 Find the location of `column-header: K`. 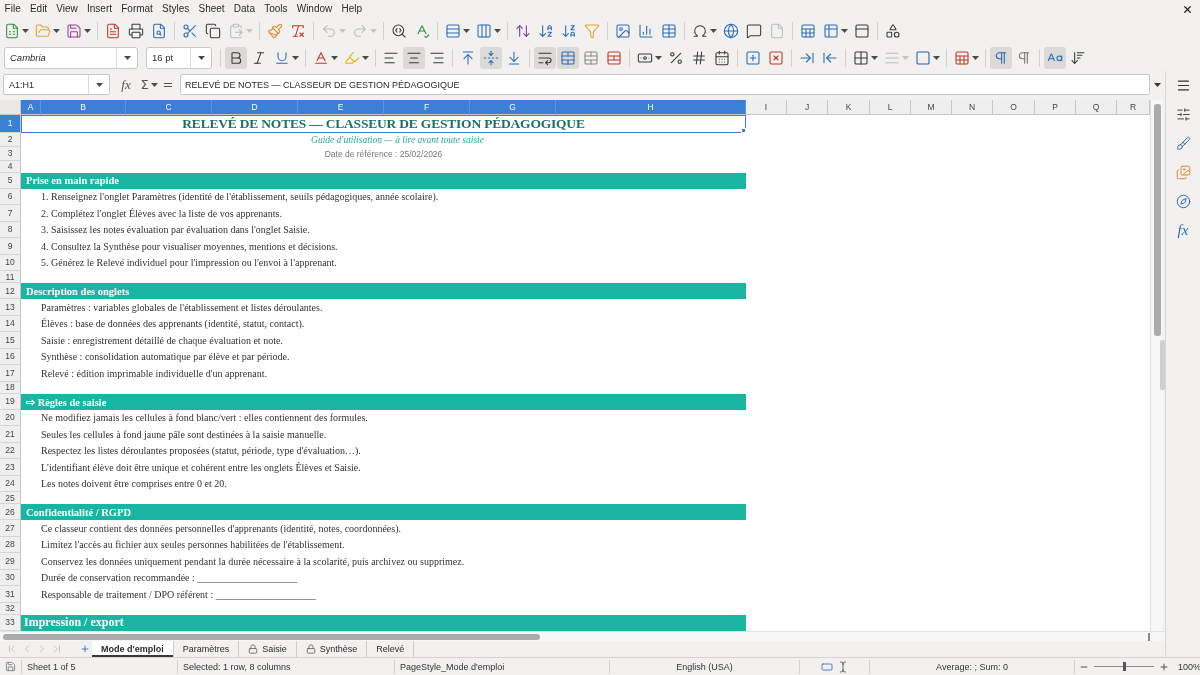

column-header: K is located at coordinates (849, 107).